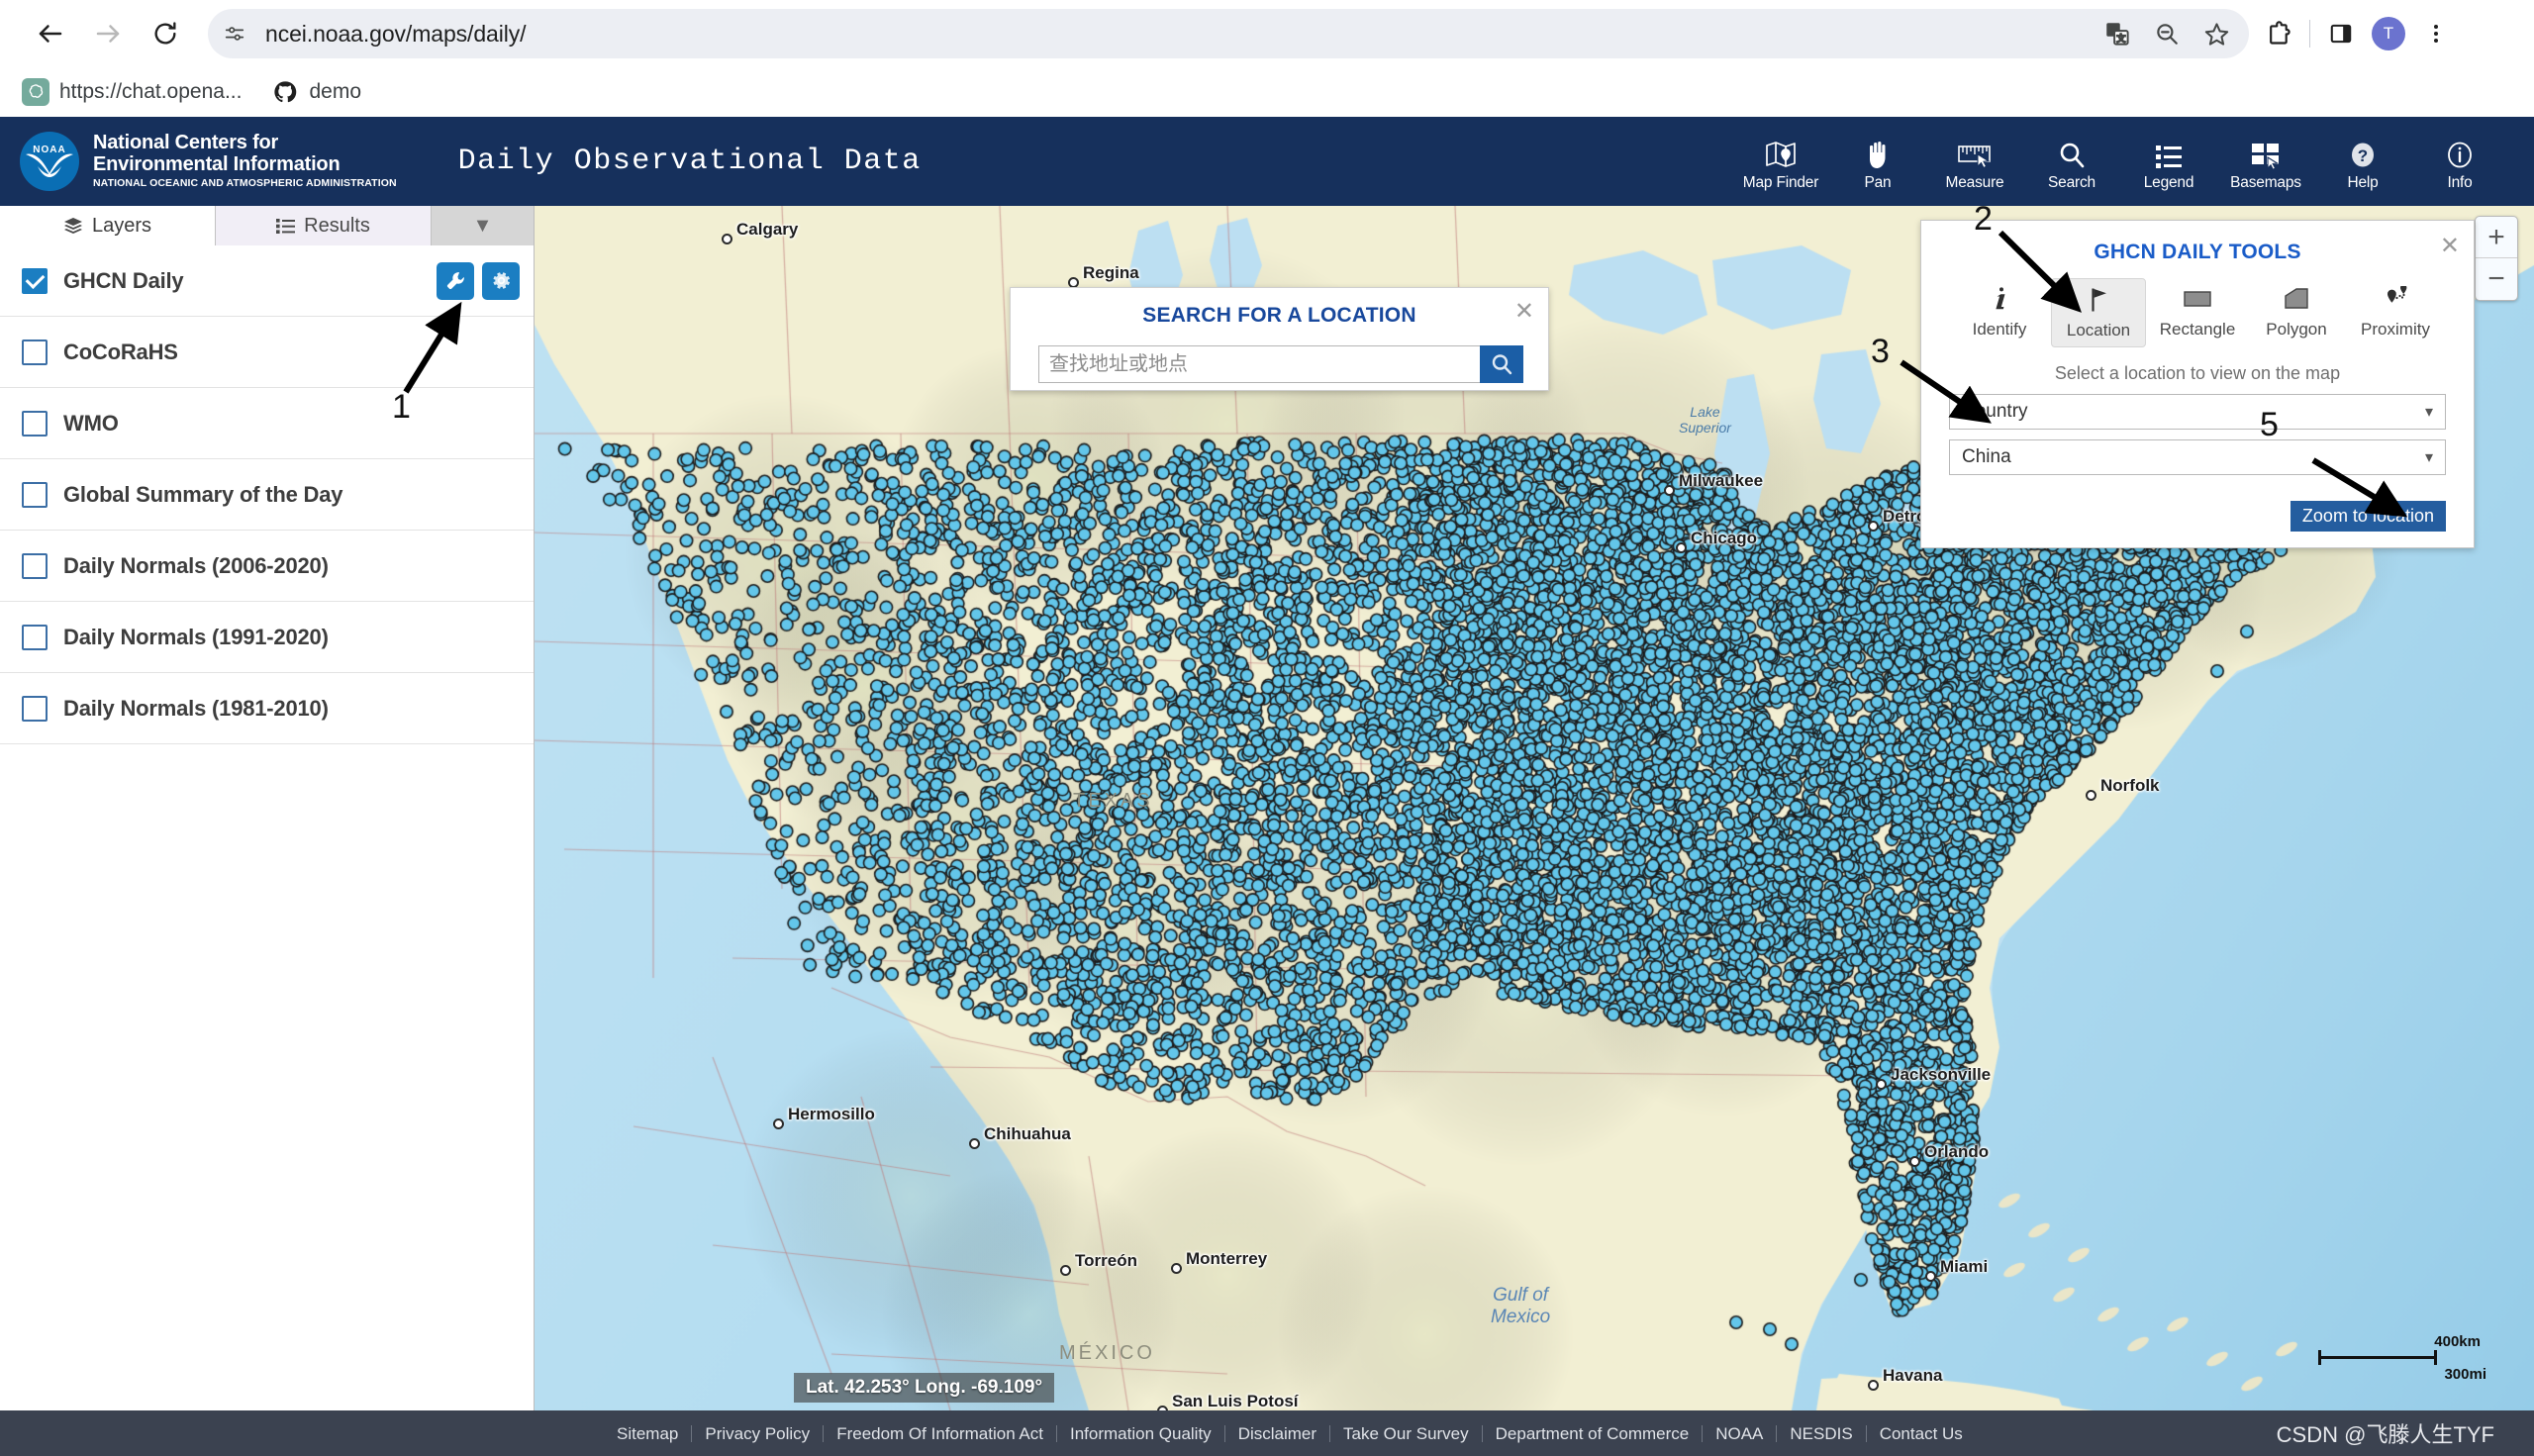  I want to click on toolbar-search: Search, so click(2071, 161).